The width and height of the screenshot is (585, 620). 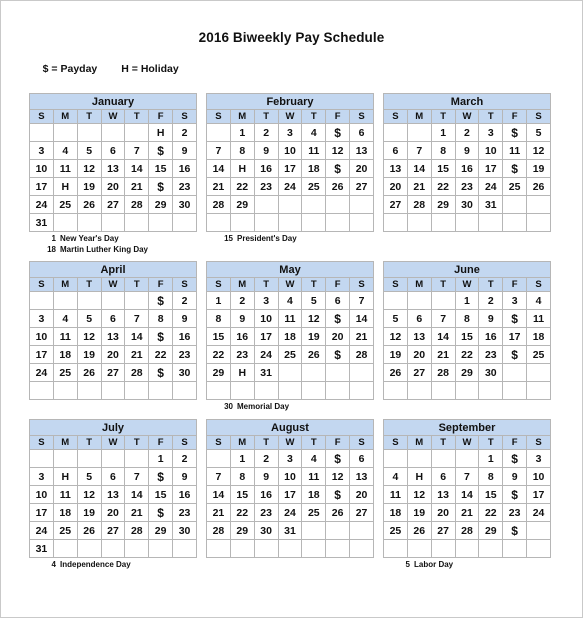 I want to click on day-cell: 24, so click(x=491, y=186).